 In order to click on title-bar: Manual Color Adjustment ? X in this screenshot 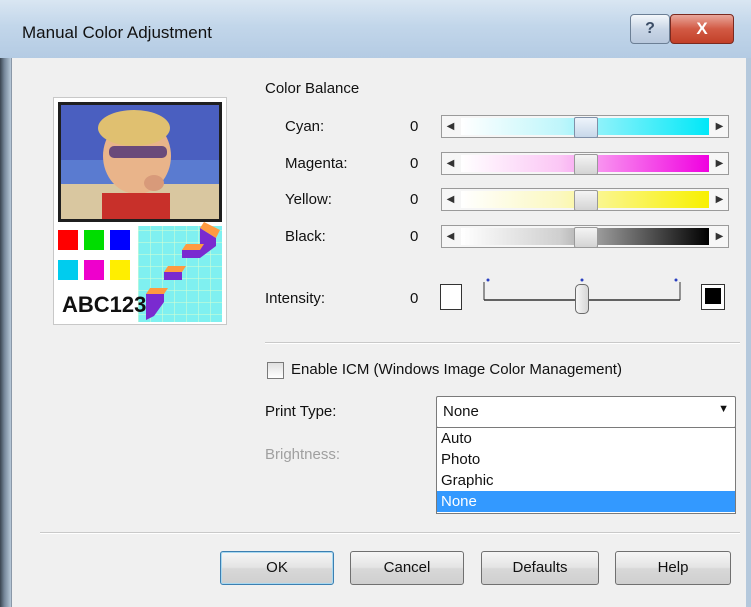, I will do `click(375, 29)`.